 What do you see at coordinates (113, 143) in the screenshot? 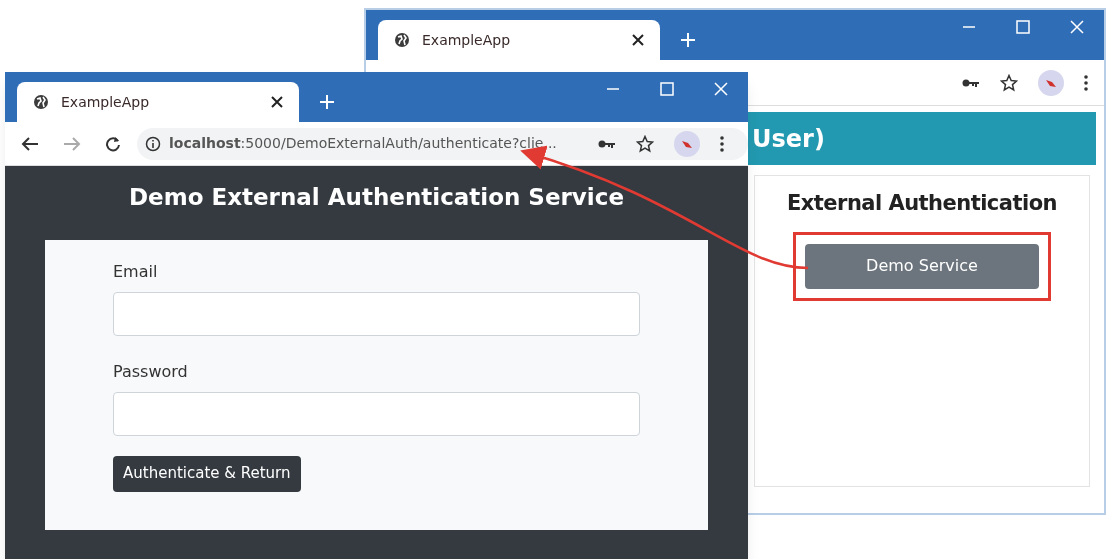
I see `reload-icon` at bounding box center [113, 143].